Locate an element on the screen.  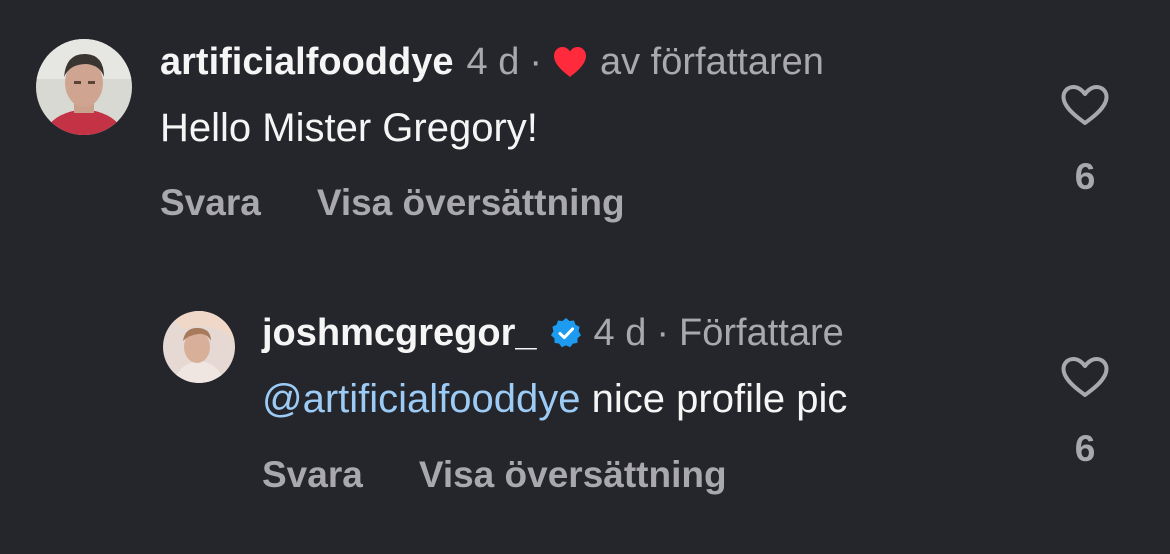
comment-meta: joshmcgregor_ 4 d · Författare is located at coordinates (553, 333).